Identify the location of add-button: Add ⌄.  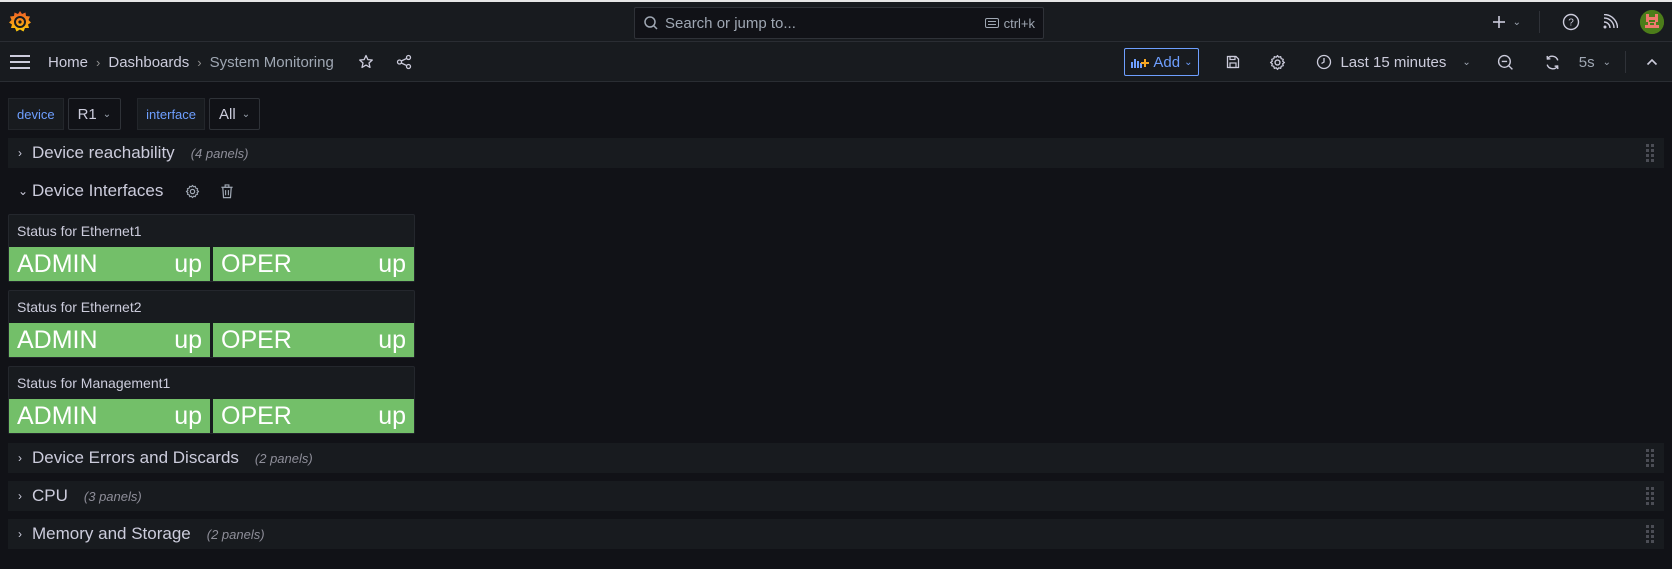
(1162, 62).